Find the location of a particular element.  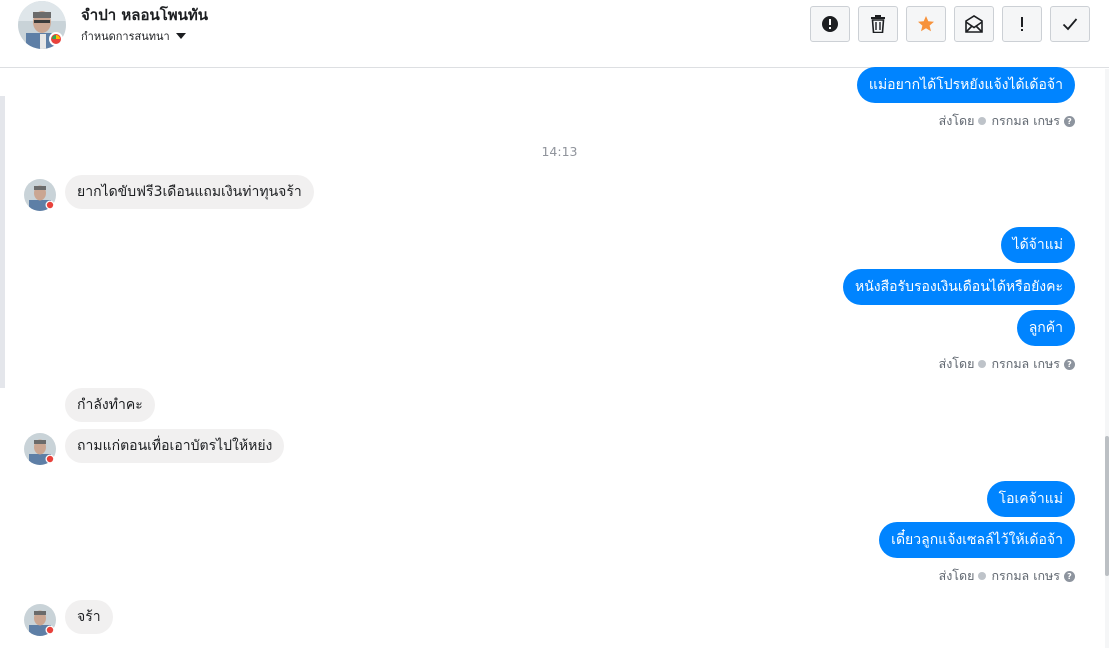

delete-button is located at coordinates (878, 24).